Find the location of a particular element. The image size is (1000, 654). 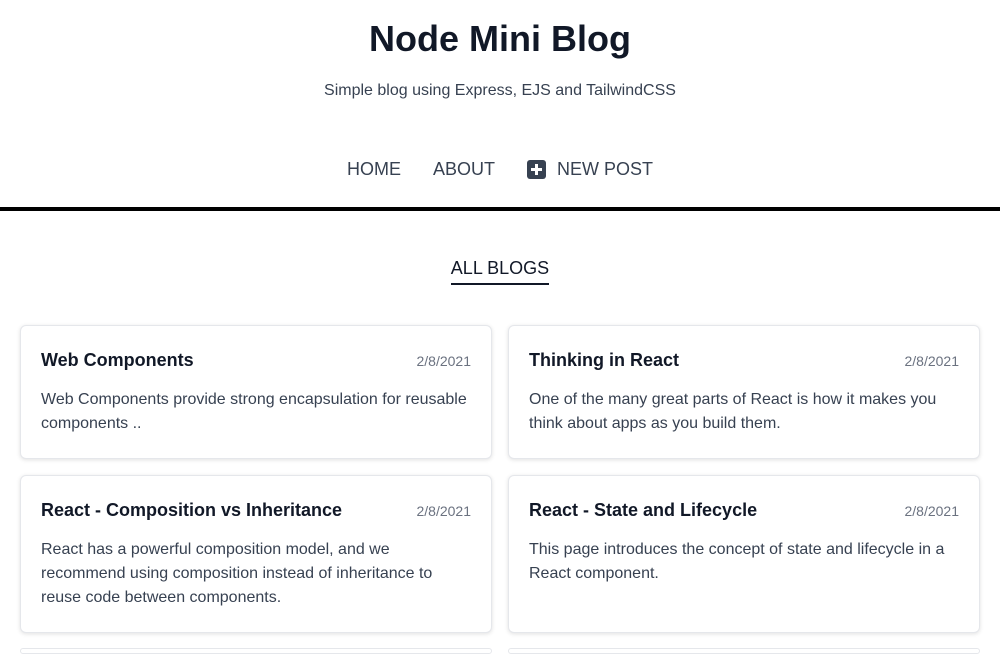

site-title: Node Mini Blog is located at coordinates (500, 39).